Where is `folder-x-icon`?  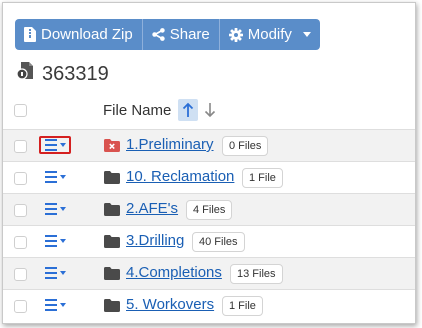
folder-x-icon is located at coordinates (112, 148).